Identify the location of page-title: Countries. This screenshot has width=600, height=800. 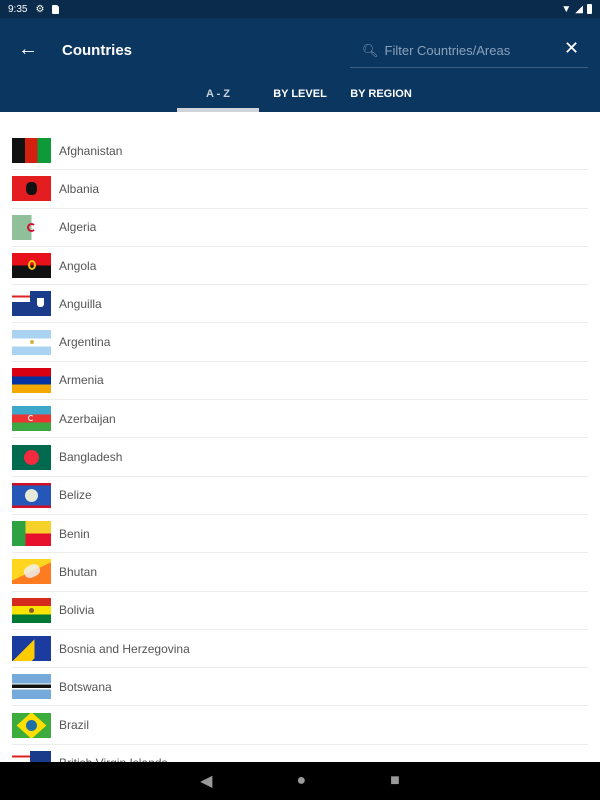
(97, 50).